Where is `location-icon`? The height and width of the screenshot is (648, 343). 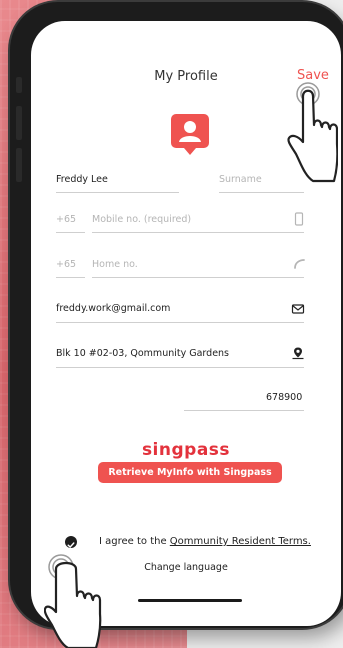 location-icon is located at coordinates (298, 353).